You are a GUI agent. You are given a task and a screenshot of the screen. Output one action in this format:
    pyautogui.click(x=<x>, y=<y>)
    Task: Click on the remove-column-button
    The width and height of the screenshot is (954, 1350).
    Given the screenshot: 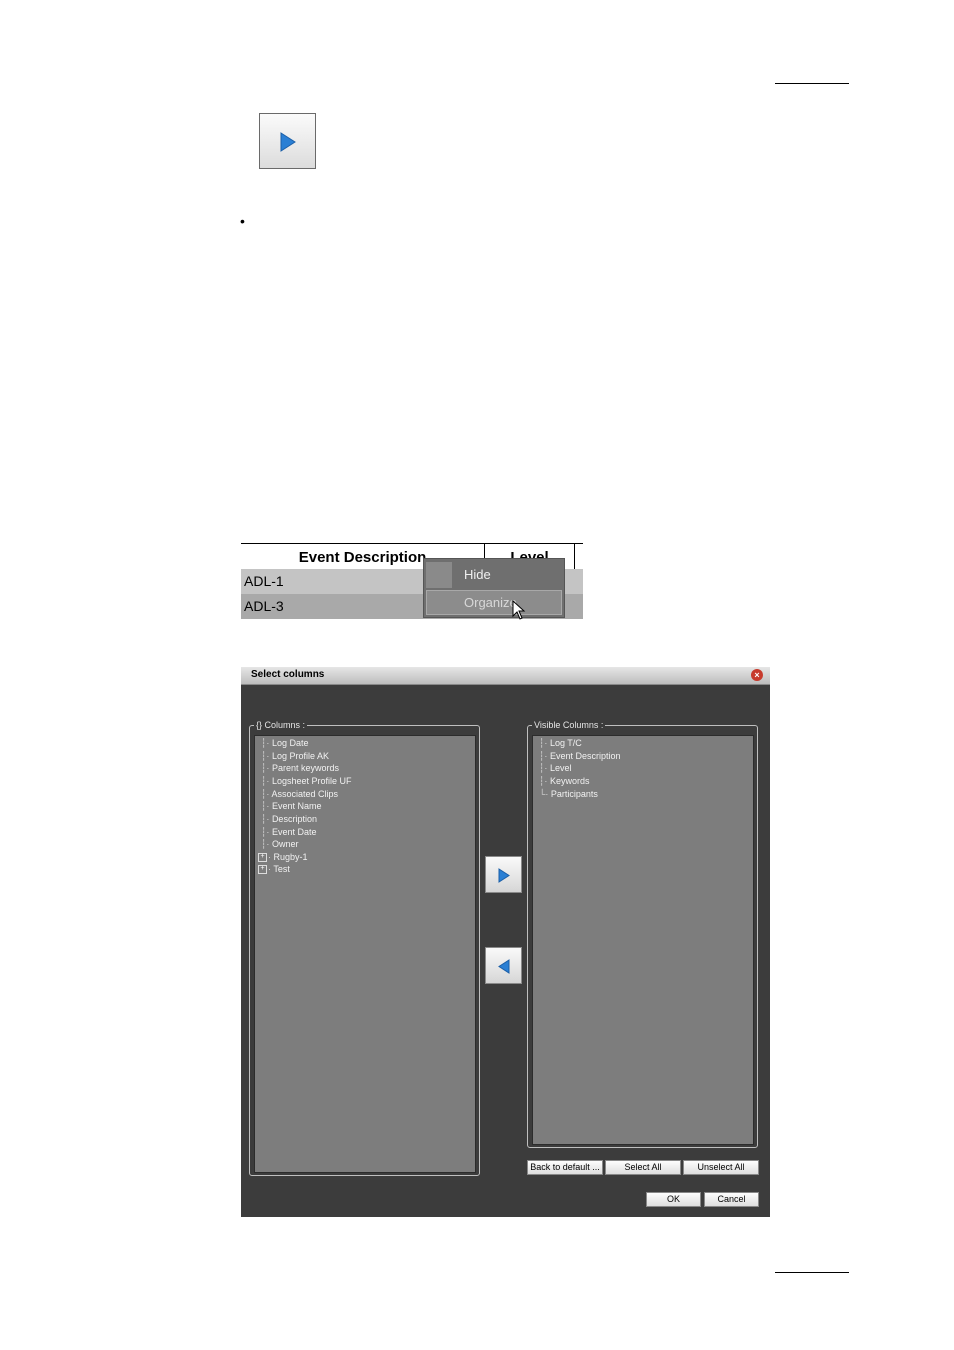 What is the action you would take?
    pyautogui.click(x=503, y=965)
    